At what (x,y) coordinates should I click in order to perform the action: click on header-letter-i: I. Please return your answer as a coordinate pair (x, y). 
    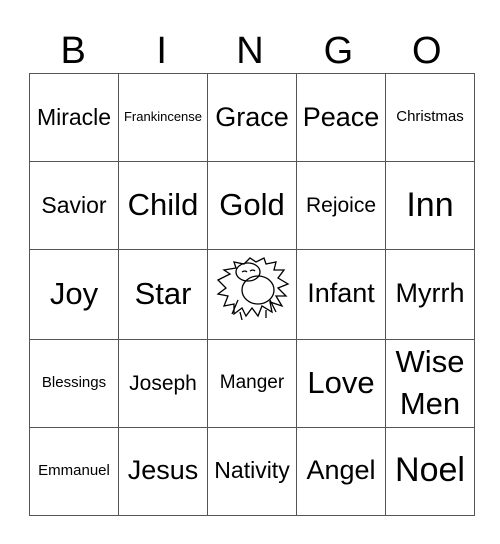
    Looking at the image, I should click on (161, 51).